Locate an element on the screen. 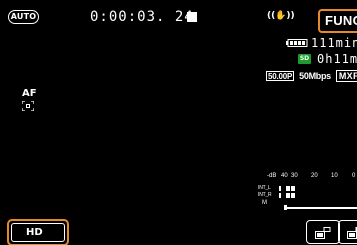  image-stabilizer-icon: ((✋)) is located at coordinates (281, 16).